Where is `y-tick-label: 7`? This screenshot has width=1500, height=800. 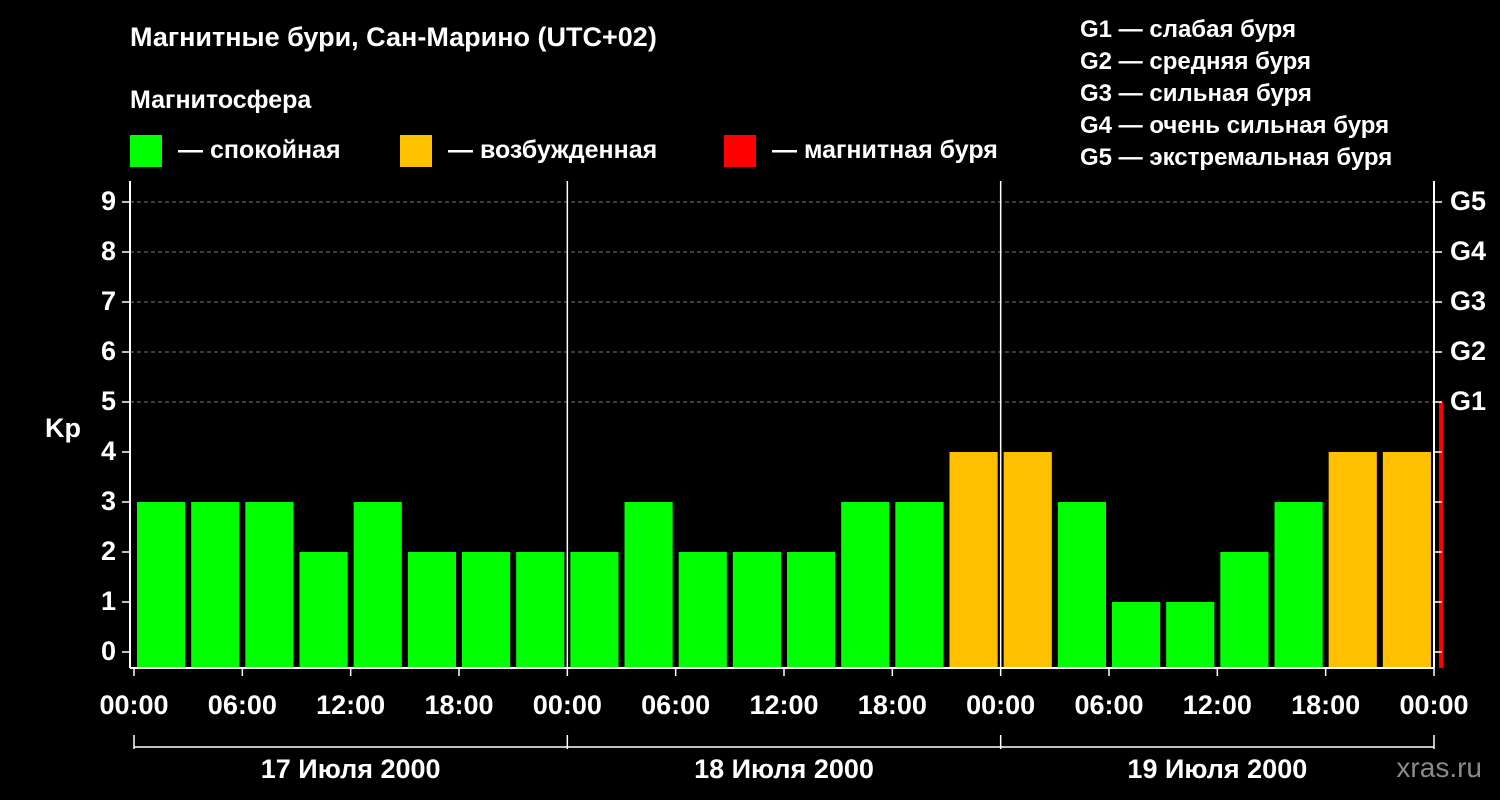
y-tick-label: 7 is located at coordinates (108, 301).